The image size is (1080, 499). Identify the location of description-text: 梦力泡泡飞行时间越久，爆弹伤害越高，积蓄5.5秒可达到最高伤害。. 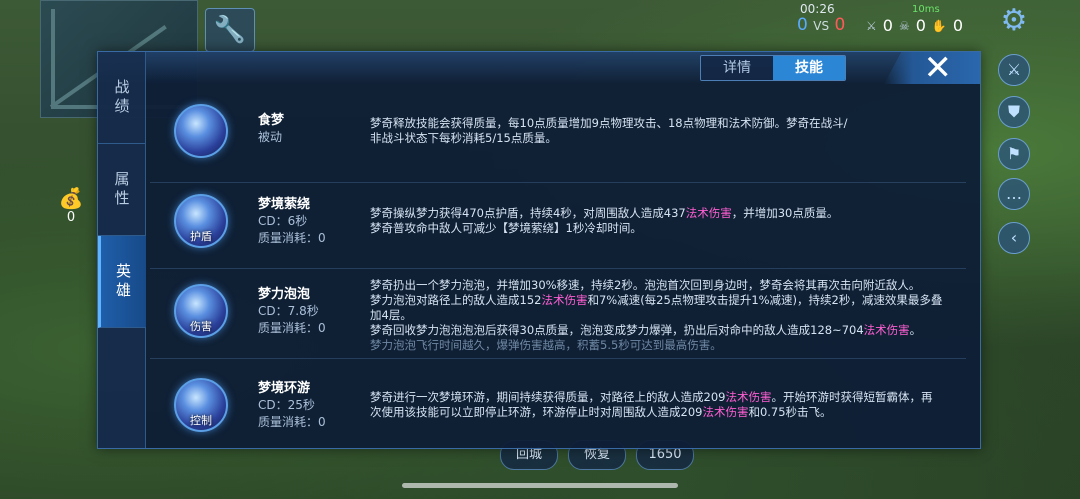
(546, 345).